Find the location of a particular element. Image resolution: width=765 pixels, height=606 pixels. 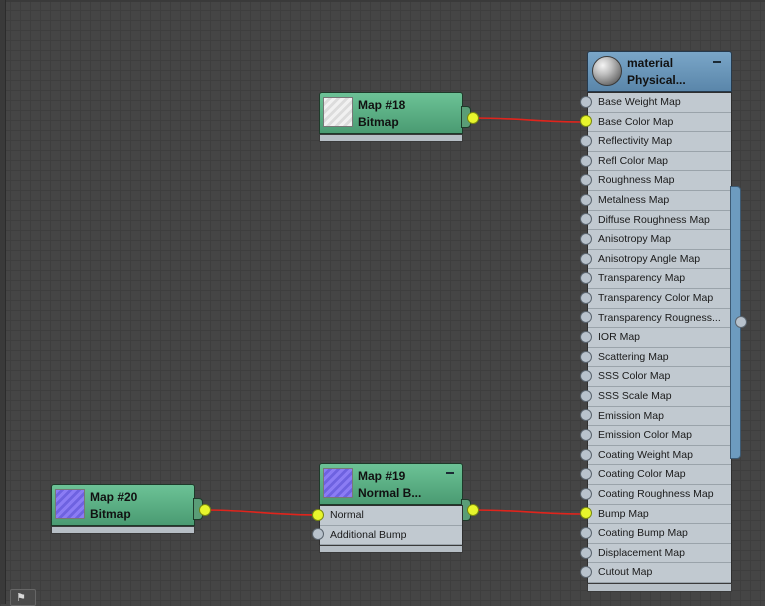

input-socket-additional-bump is located at coordinates (318, 534).